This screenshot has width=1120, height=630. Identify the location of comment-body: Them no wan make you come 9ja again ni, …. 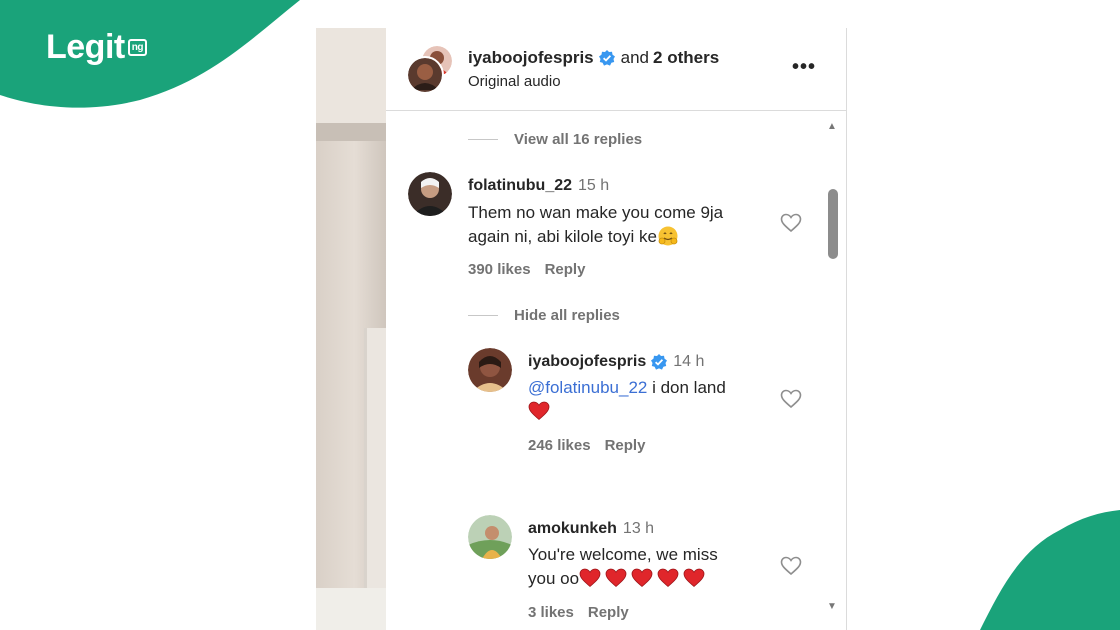
(596, 224).